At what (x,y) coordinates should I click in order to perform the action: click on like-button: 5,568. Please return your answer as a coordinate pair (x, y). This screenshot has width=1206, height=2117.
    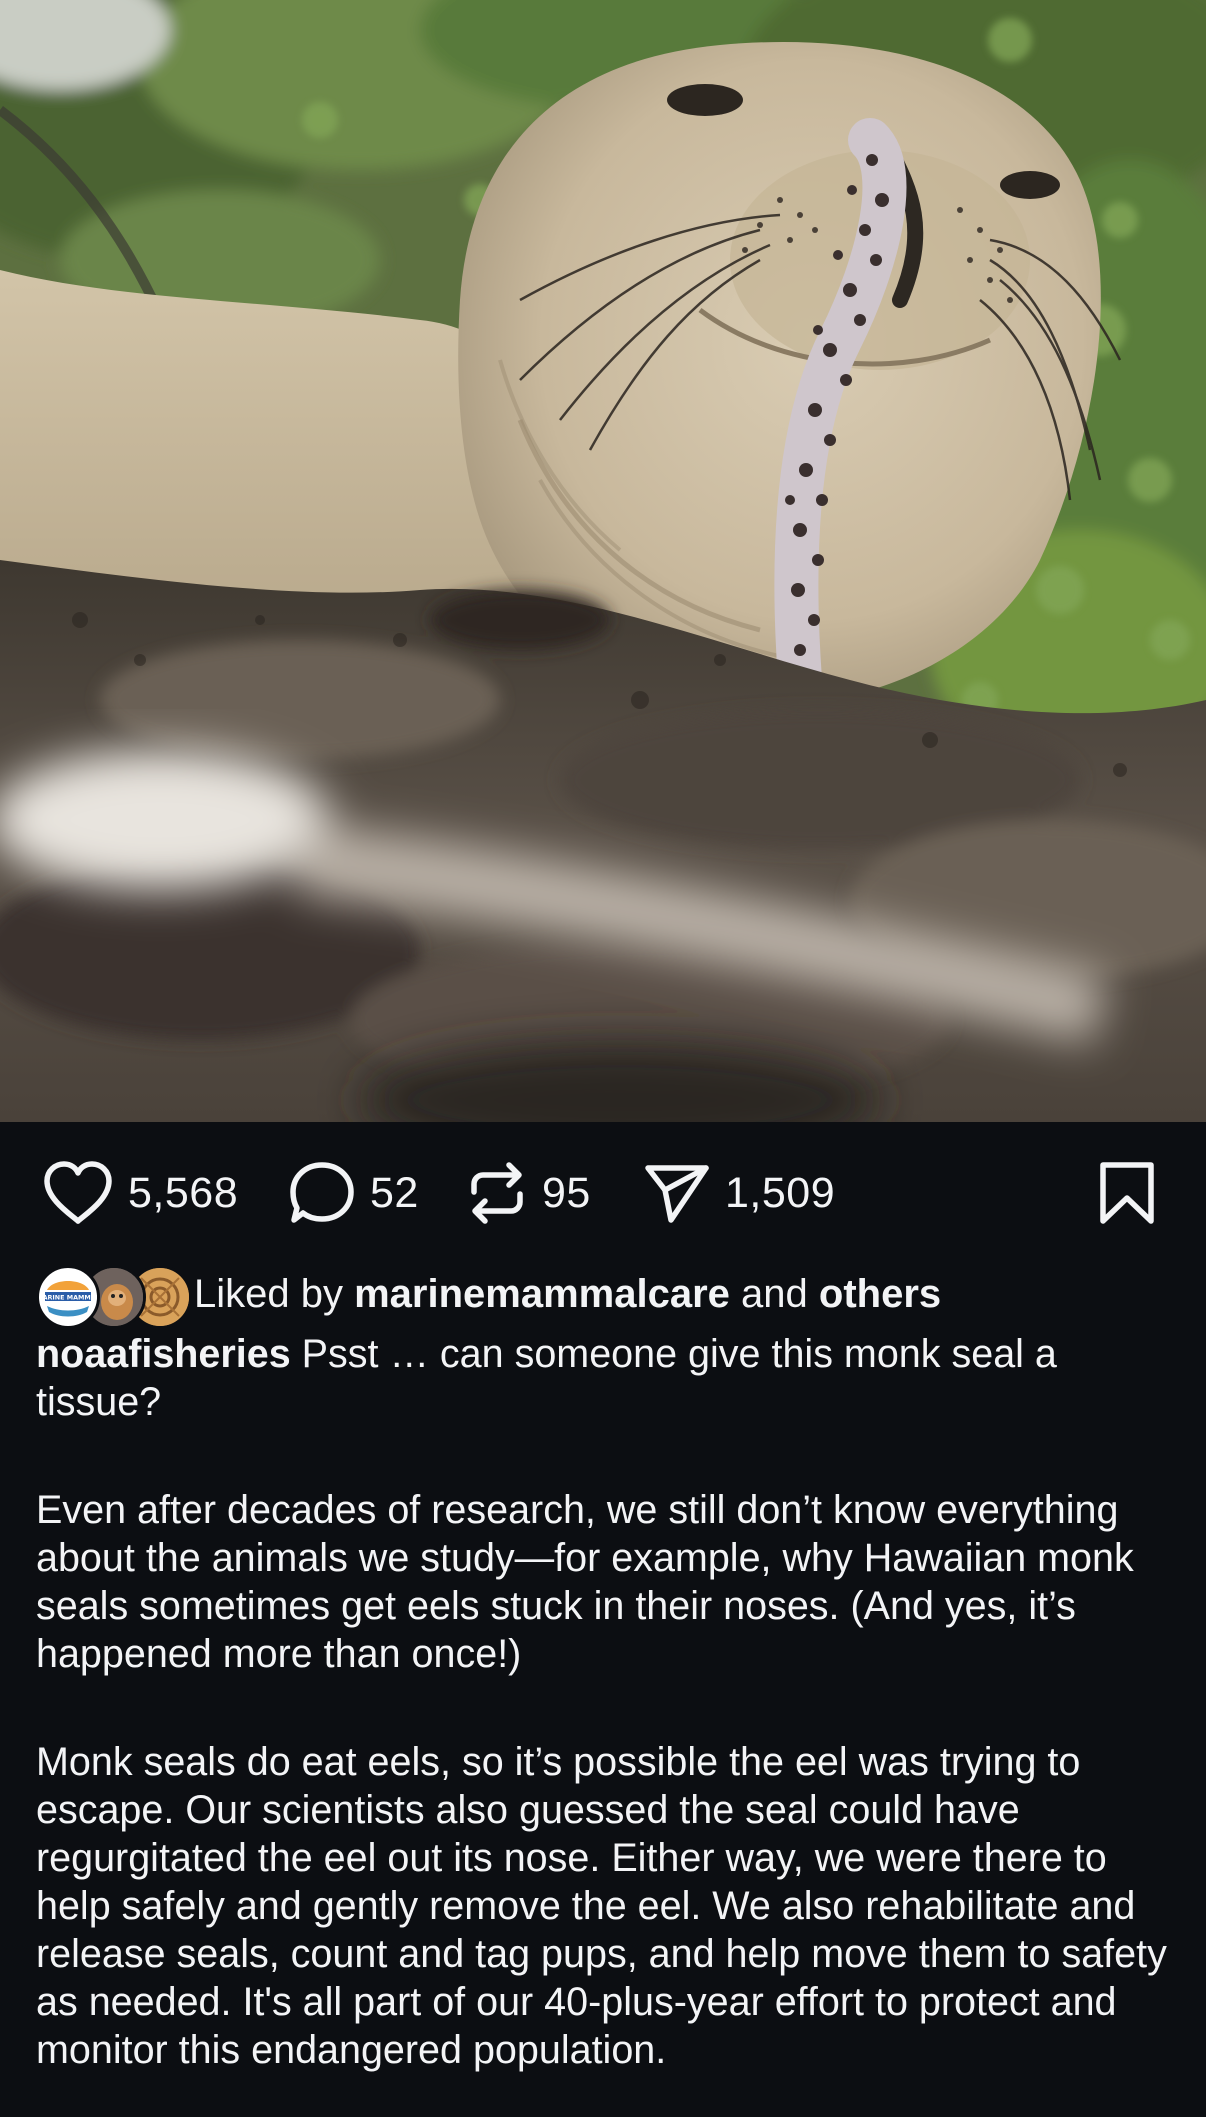
    Looking at the image, I should click on (140, 1193).